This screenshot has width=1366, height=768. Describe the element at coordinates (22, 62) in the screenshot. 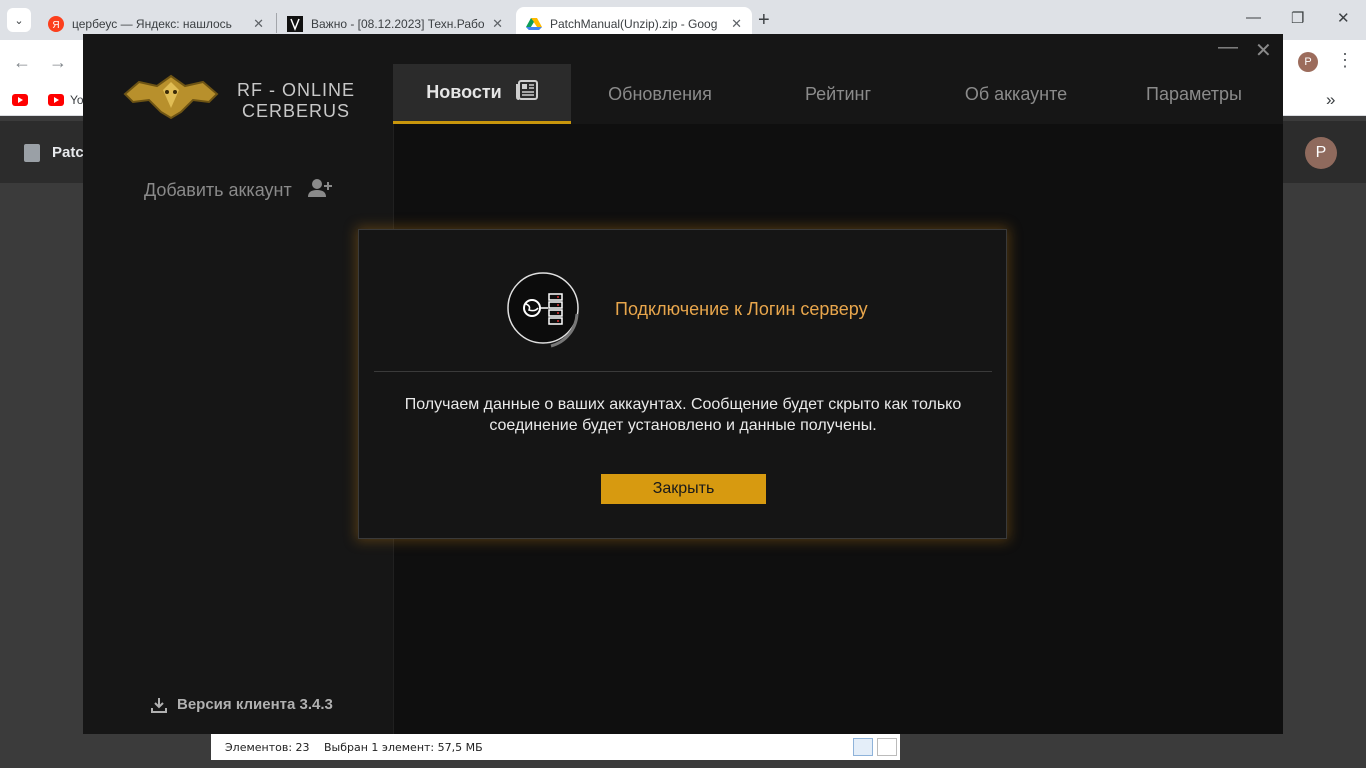

I see `back-icon: ←` at that location.